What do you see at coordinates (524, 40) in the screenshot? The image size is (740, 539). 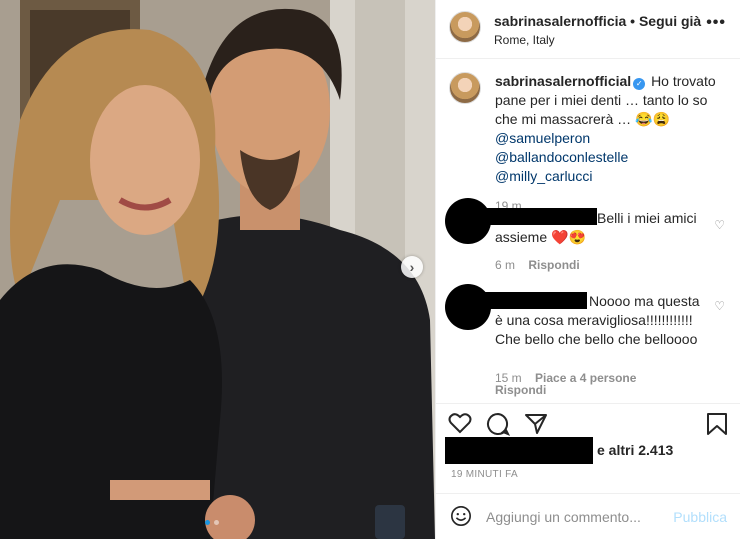 I see `post-location: Rome, Italy` at bounding box center [524, 40].